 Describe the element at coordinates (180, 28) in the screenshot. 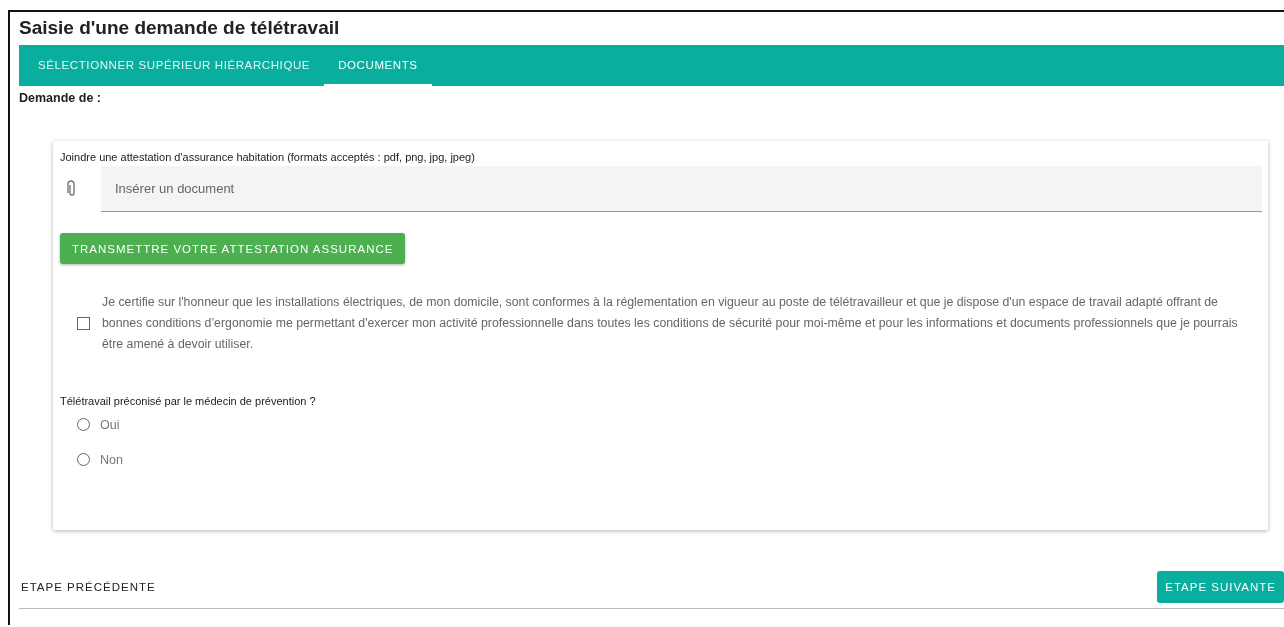

I see `page-title: Saisie d'une demande de télétravail` at that location.